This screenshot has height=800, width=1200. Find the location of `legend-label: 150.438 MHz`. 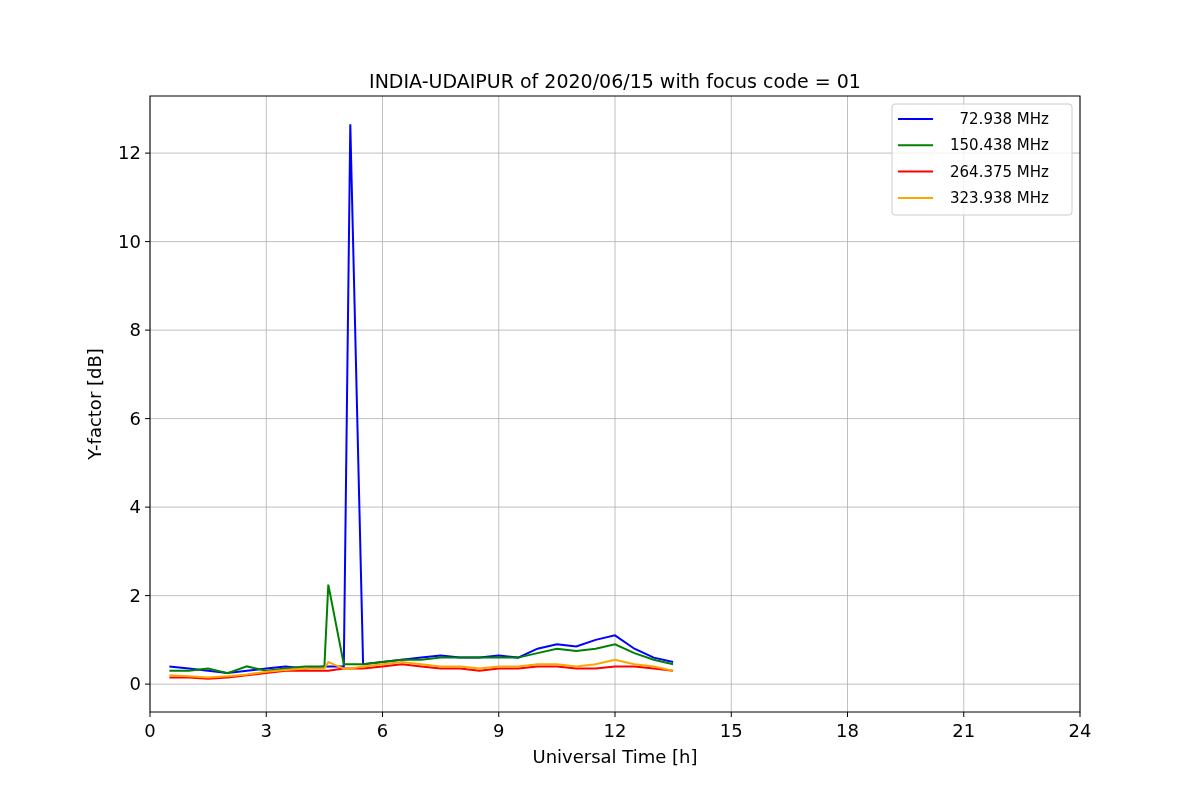

legend-label: 150.438 MHz is located at coordinates (999, 145).